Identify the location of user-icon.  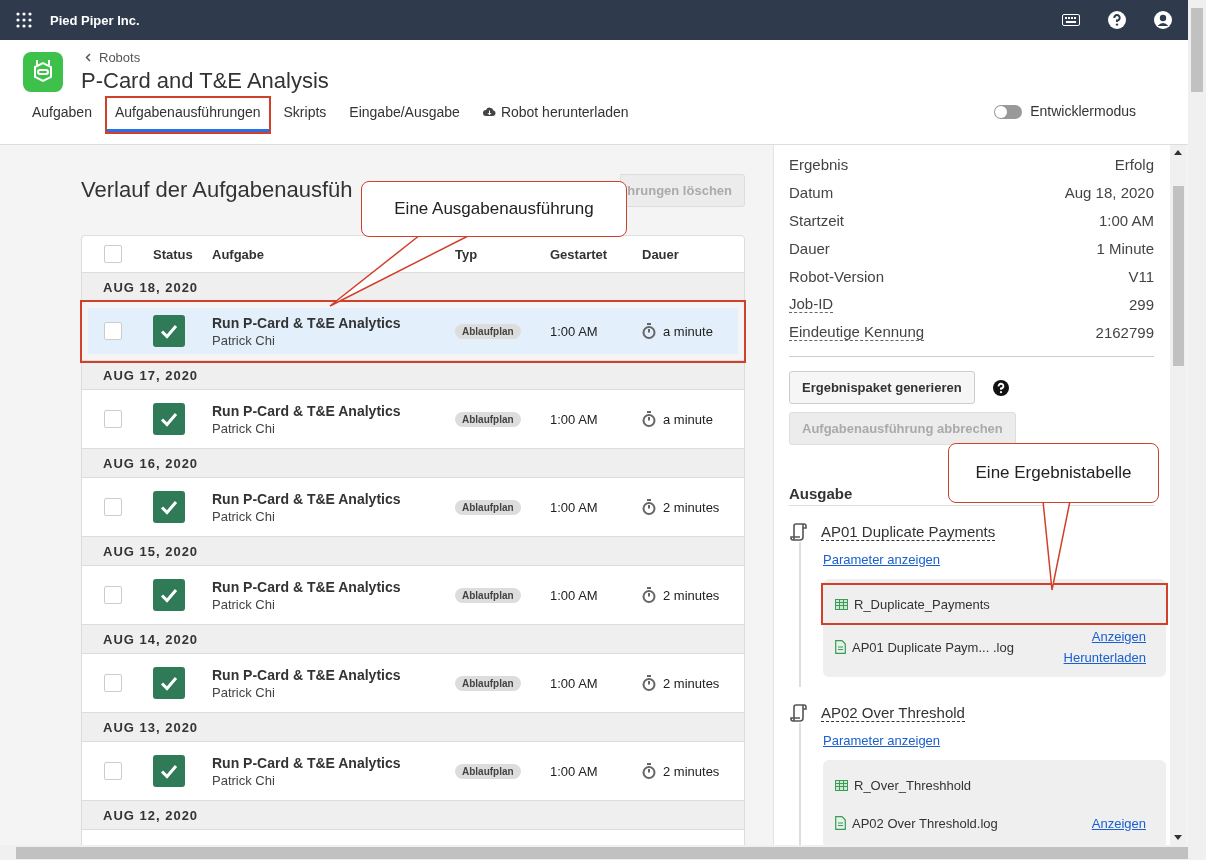
(1163, 20).